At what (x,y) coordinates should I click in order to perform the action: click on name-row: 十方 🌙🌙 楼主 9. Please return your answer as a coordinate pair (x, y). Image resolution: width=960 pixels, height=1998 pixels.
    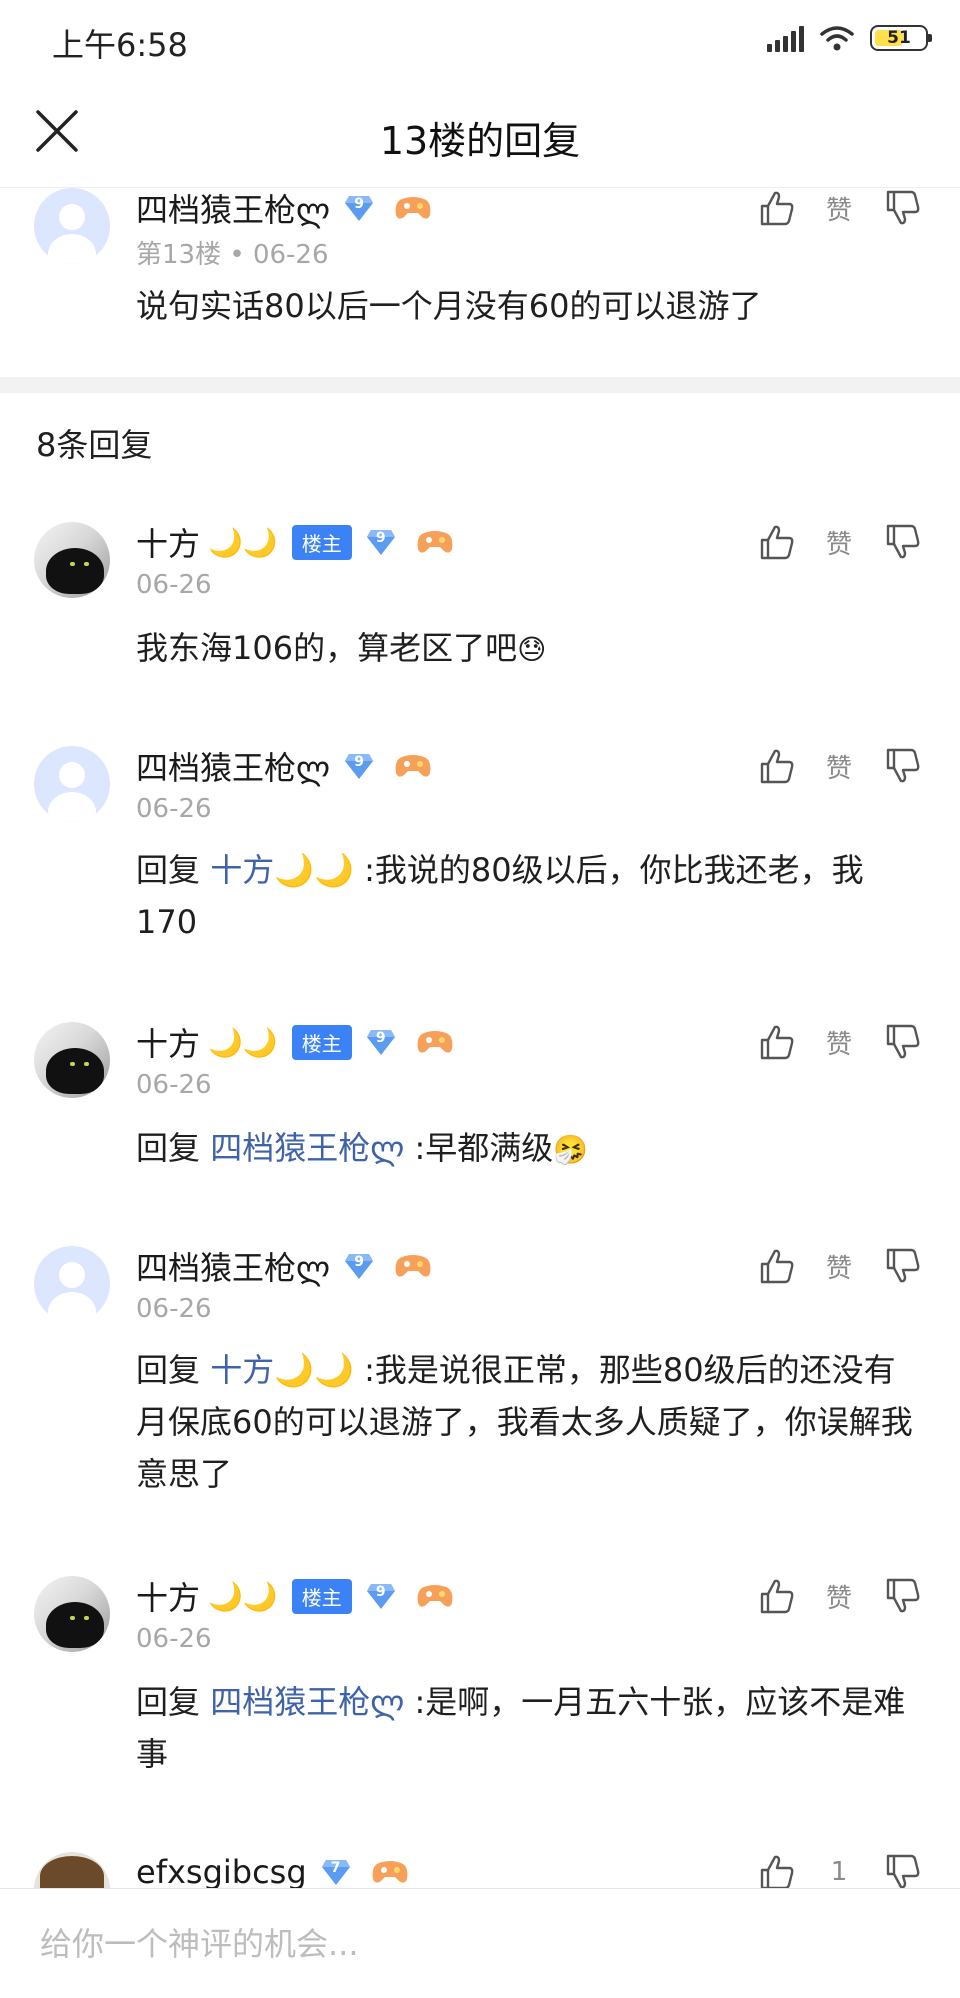
    Looking at the image, I should click on (295, 1042).